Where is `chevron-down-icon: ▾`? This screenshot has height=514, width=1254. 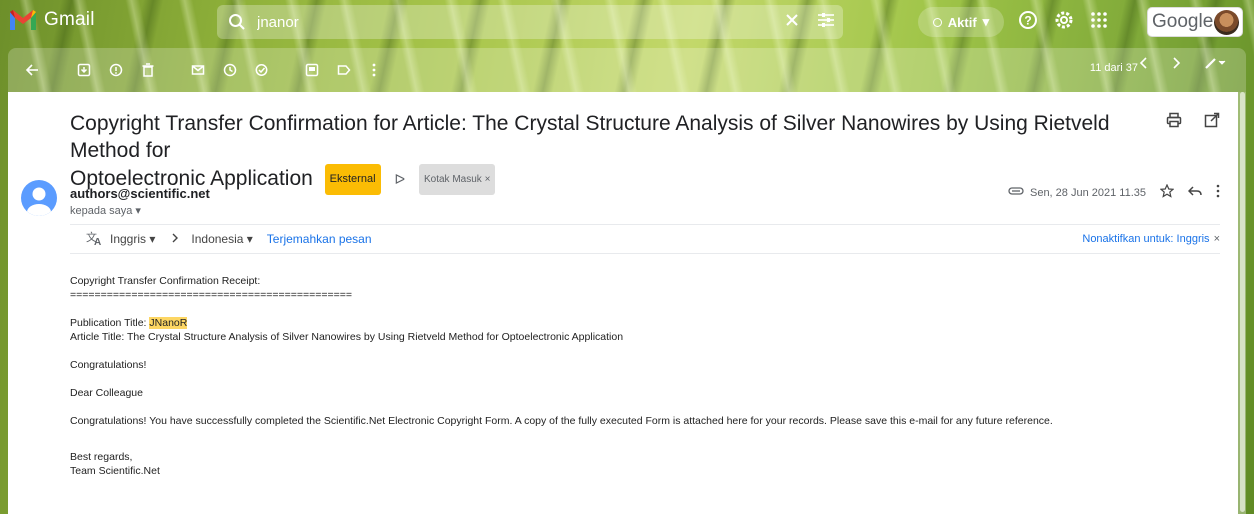 chevron-down-icon: ▾ is located at coordinates (986, 21).